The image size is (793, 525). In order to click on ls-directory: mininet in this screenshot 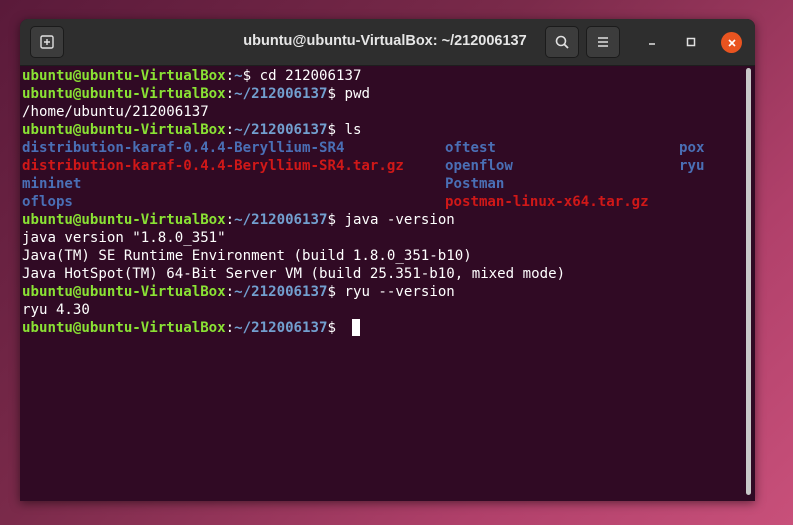, I will do `click(52, 184)`.